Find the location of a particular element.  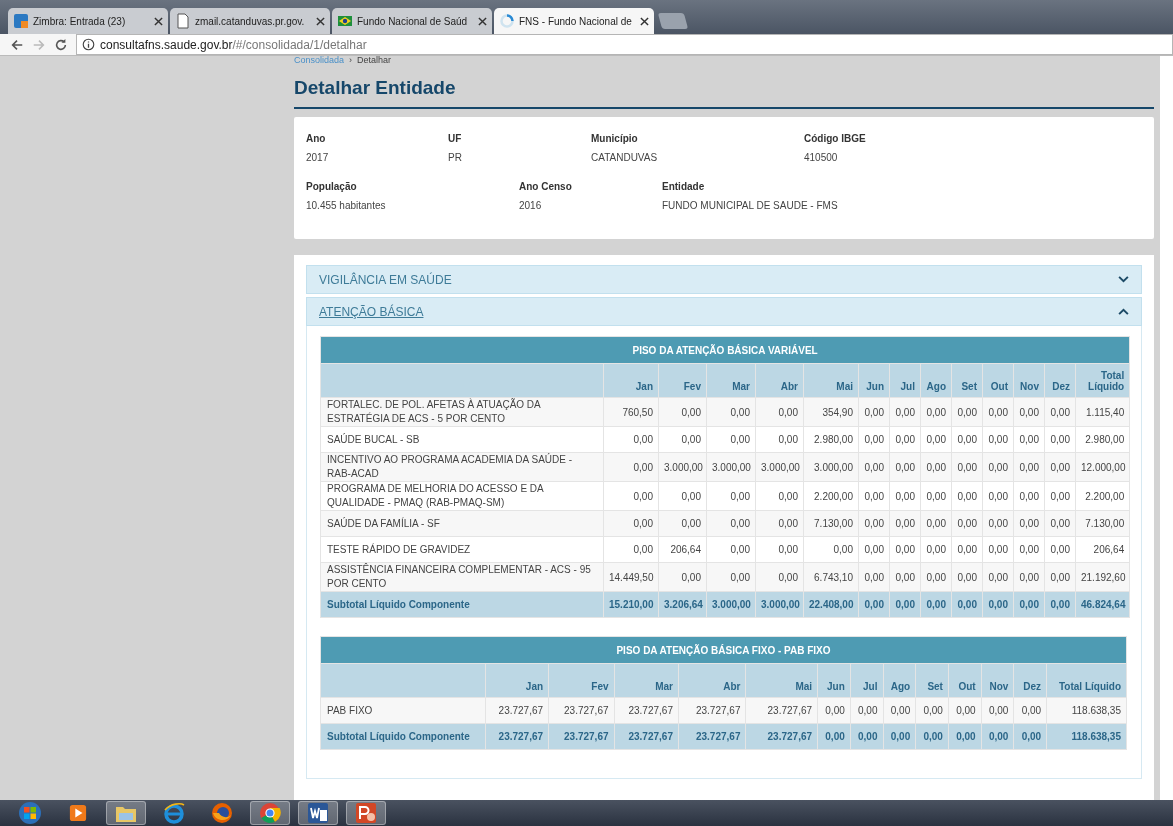

play-icon is located at coordinates (78, 813).